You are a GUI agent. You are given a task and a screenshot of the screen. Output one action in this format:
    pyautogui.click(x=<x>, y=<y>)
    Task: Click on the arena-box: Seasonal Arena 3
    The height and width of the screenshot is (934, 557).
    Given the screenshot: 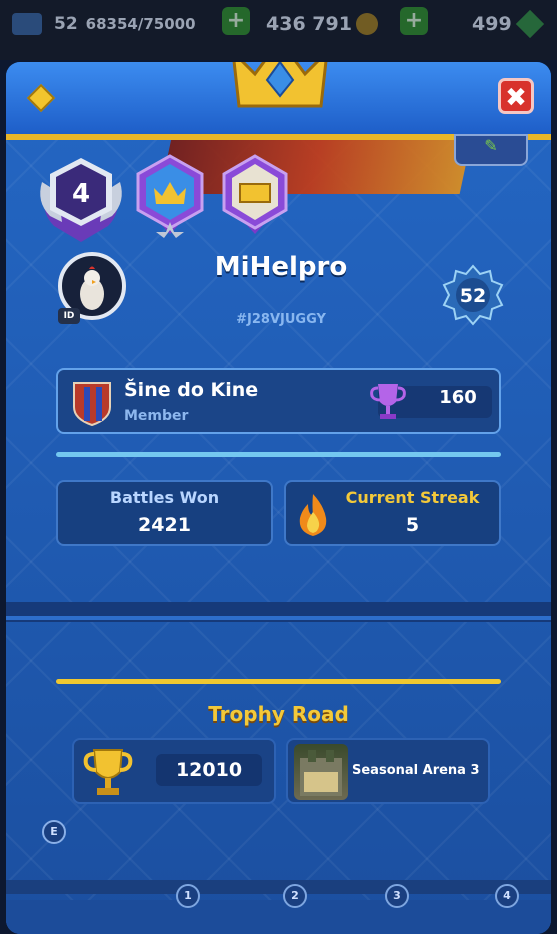 What is the action you would take?
    pyautogui.click(x=388, y=771)
    